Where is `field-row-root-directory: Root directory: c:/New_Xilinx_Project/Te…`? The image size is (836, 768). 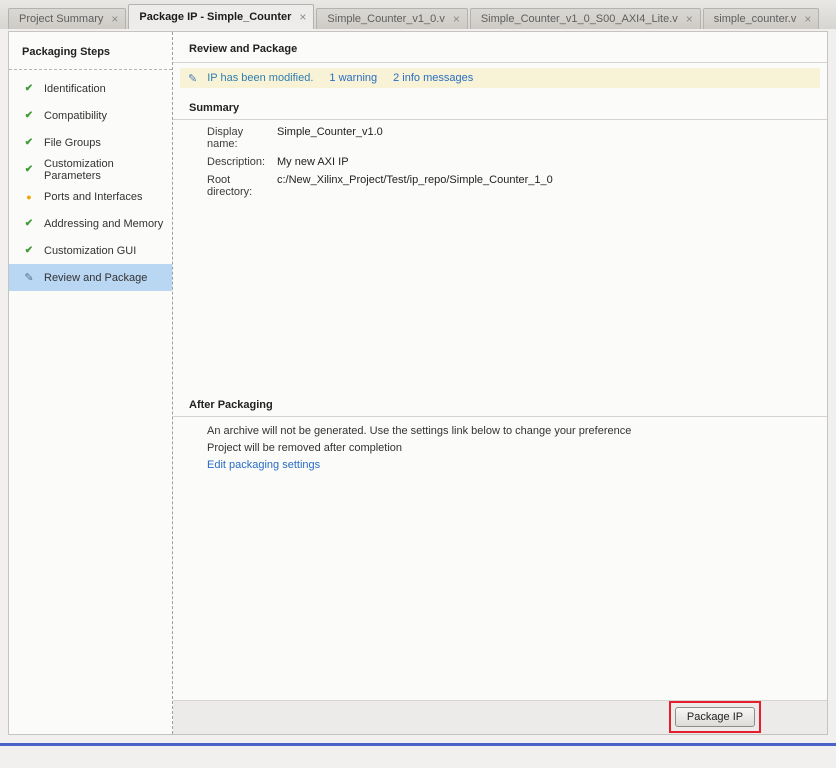
field-row-root-directory: Root directory: c:/New_Xilinx_Project/Te… is located at coordinates (380, 186).